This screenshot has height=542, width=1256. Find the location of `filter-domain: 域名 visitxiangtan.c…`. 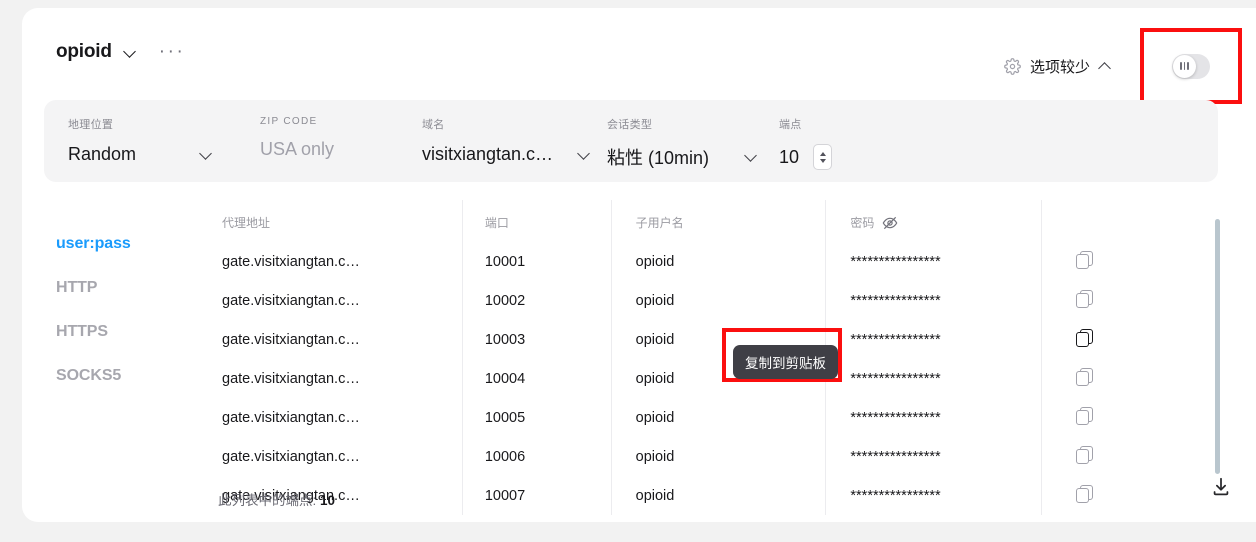

filter-domain: 域名 visitxiangtan.c… is located at coordinates (507, 140).